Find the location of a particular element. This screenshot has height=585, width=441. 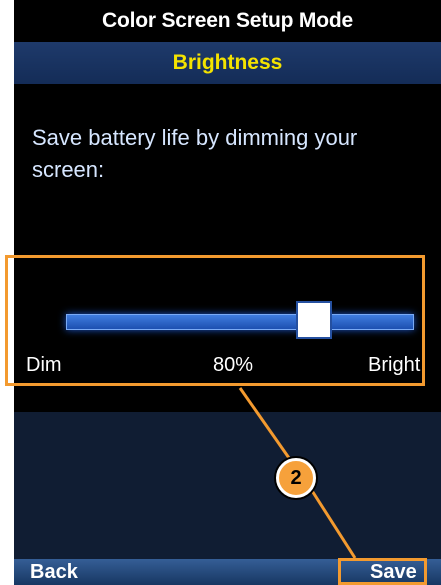

screen-title: Color Screen Setup Mode is located at coordinates (227, 21).